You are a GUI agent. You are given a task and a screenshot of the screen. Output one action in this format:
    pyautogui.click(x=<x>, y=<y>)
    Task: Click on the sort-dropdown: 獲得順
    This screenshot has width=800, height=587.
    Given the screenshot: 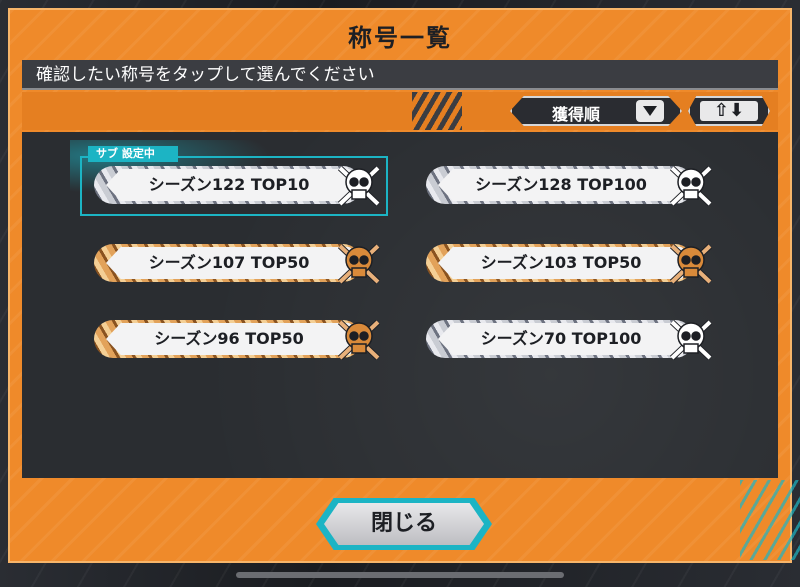 What is the action you would take?
    pyautogui.click(x=596, y=111)
    